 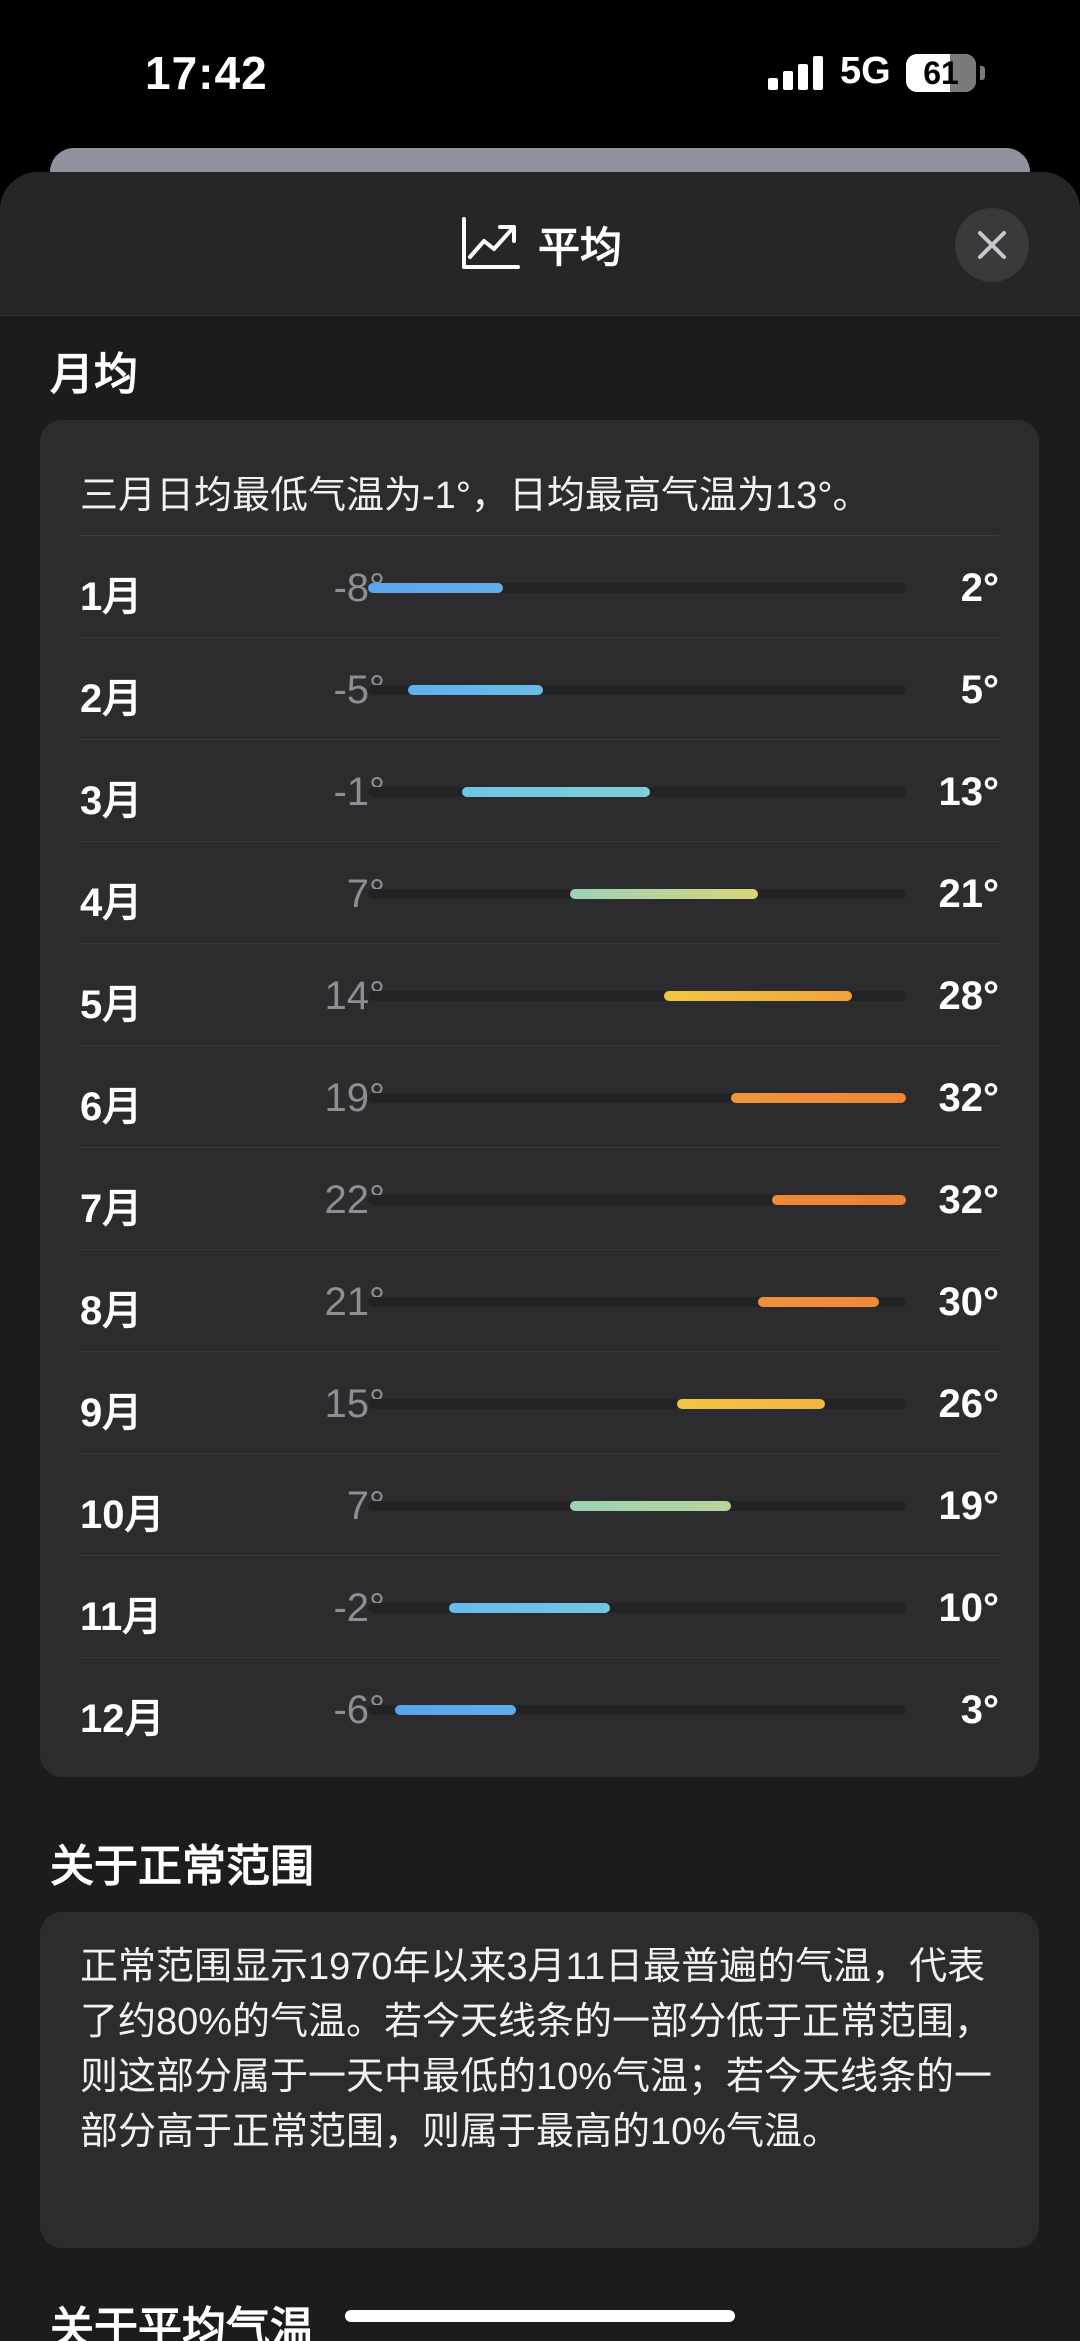 I want to click on month-label: 6月, so click(x=111, y=1107).